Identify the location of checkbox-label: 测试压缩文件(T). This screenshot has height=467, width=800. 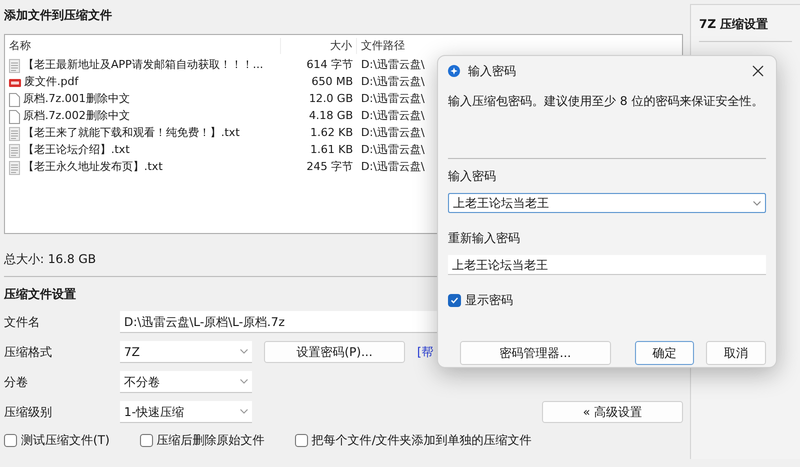
(65, 440).